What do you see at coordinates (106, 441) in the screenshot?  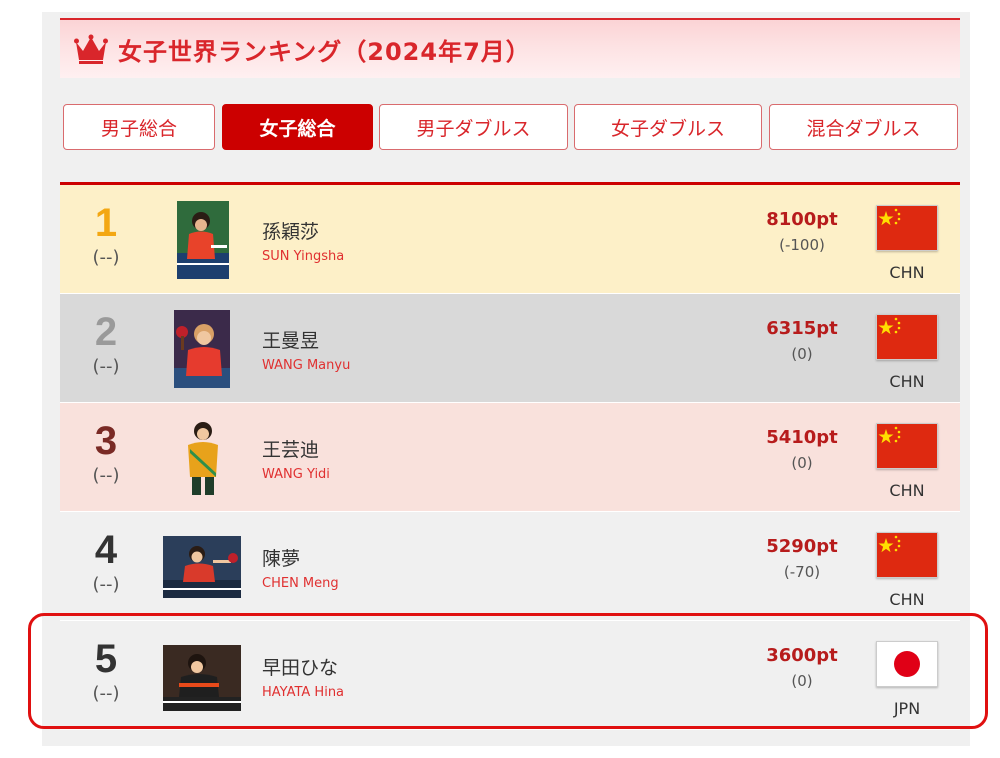 I see `rank-number: 3` at bounding box center [106, 441].